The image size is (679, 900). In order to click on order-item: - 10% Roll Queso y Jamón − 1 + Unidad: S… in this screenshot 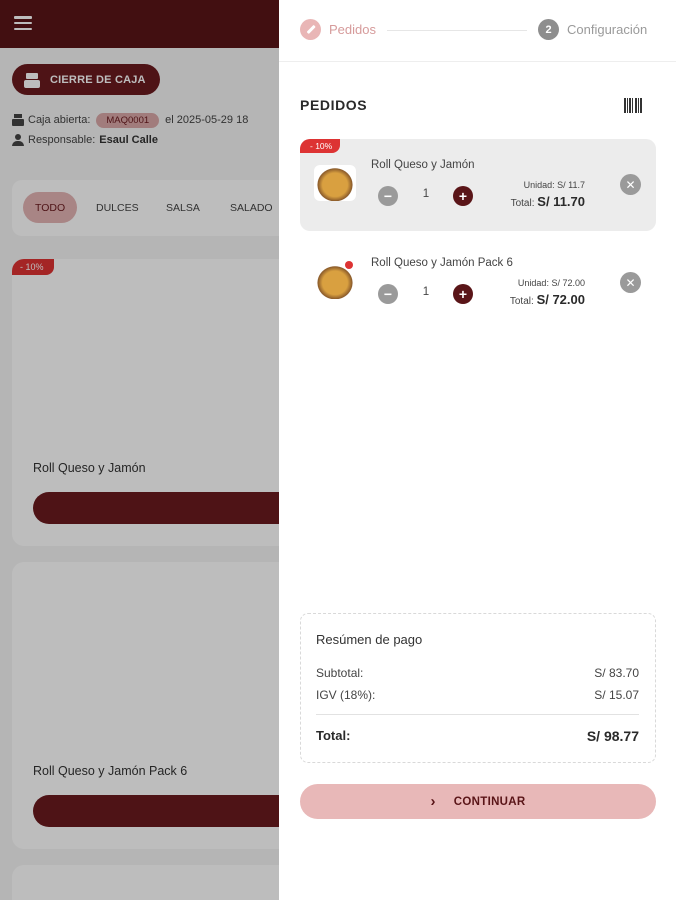, I will do `click(478, 185)`.